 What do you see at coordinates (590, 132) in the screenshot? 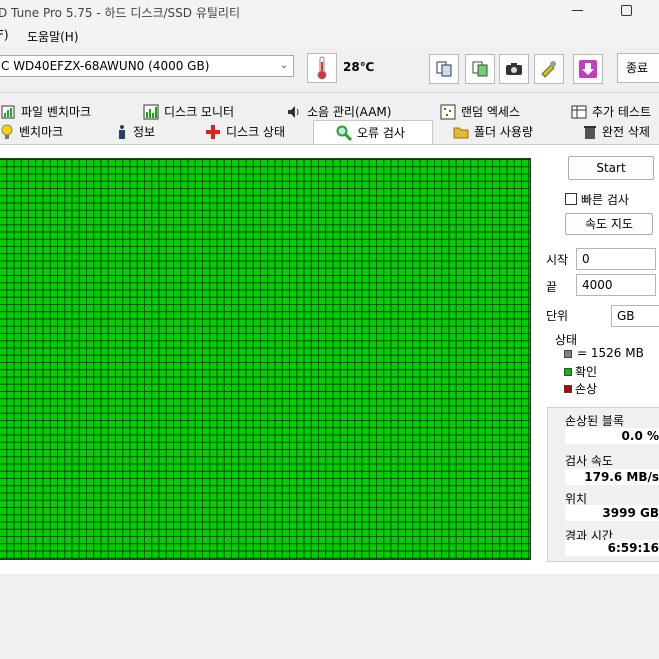
I see `trash-icon` at bounding box center [590, 132].